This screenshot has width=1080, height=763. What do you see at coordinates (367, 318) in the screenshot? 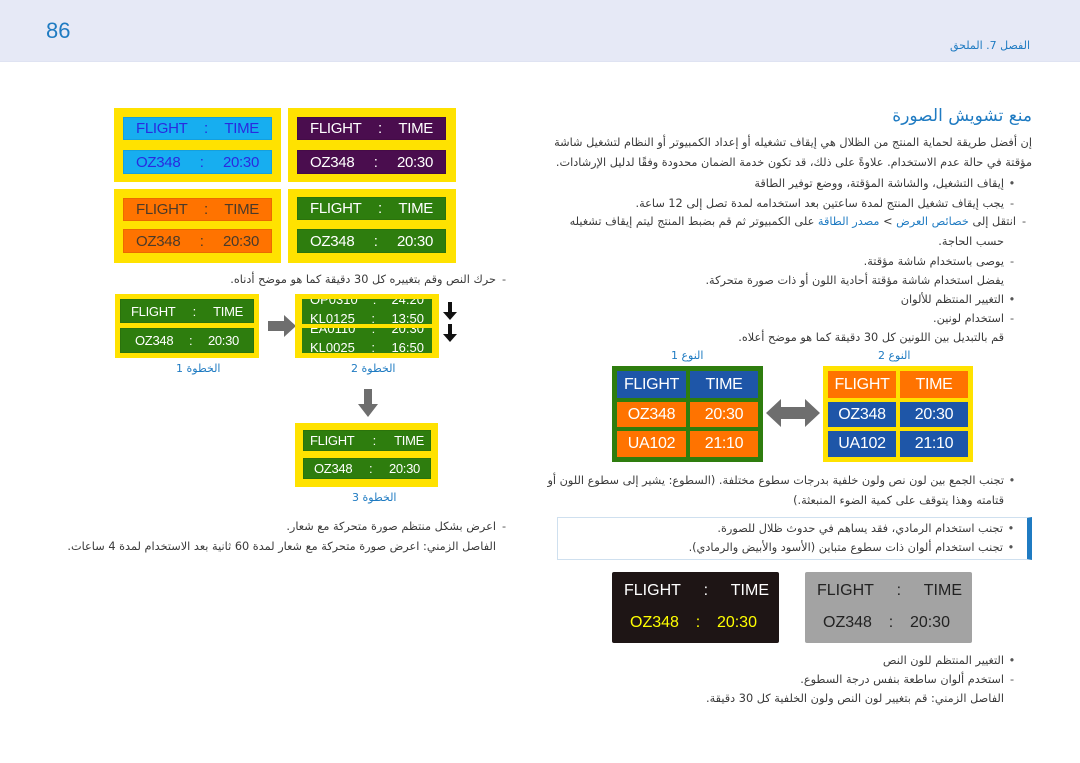
I see `scroll-row: KL0125: 13:50` at bounding box center [367, 318].